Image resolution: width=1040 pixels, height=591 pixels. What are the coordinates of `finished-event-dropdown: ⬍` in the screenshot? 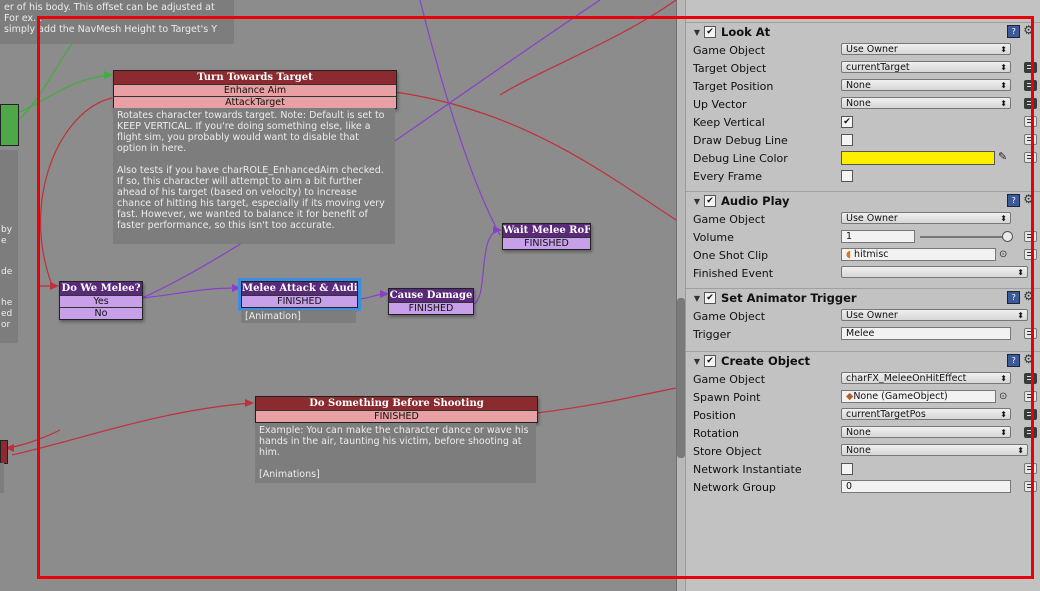 It's located at (934, 272).